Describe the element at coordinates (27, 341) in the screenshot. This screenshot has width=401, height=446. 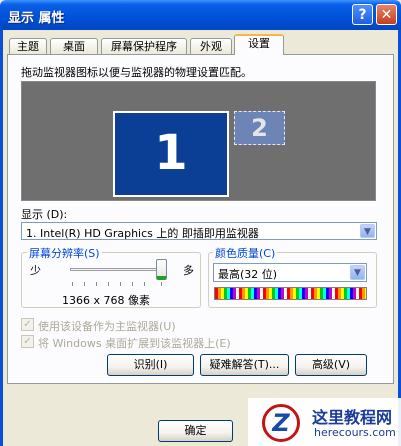
I see `extend-desktop-checkbox: ✓` at that location.